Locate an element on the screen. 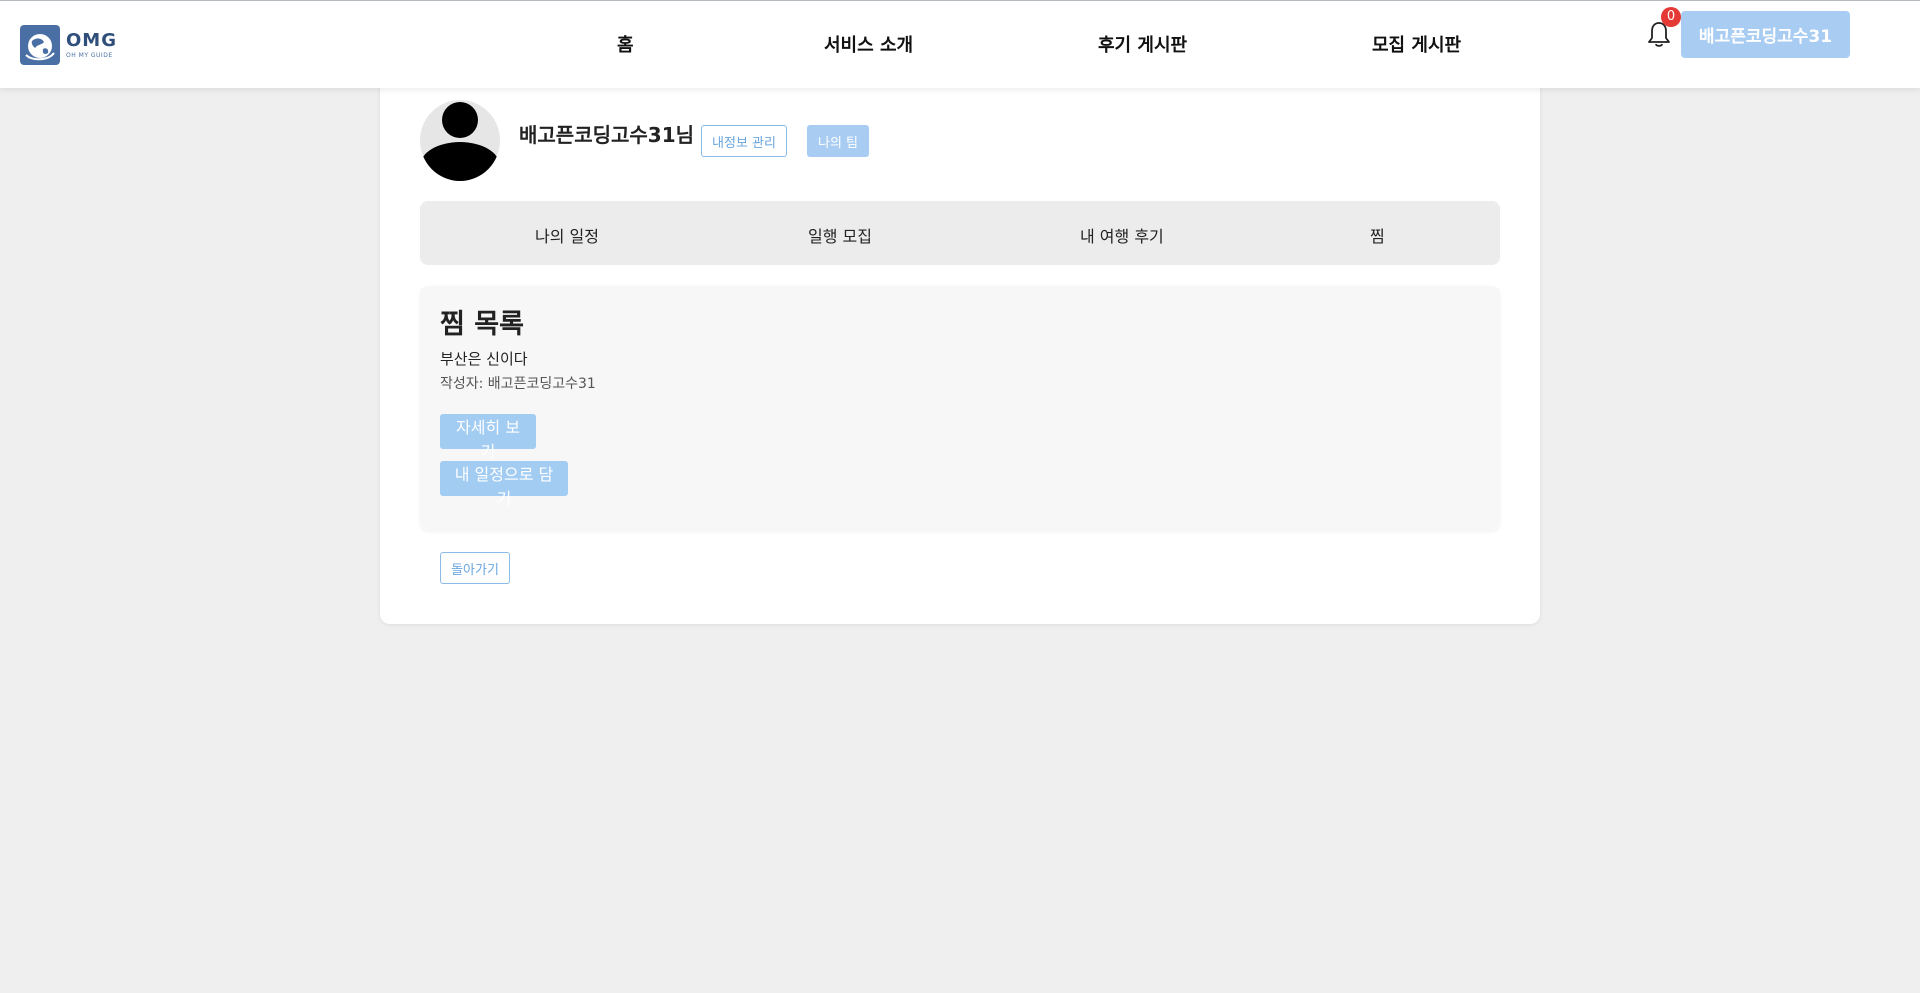  wishlist-item-title: 부산은 신이다 is located at coordinates (484, 359).